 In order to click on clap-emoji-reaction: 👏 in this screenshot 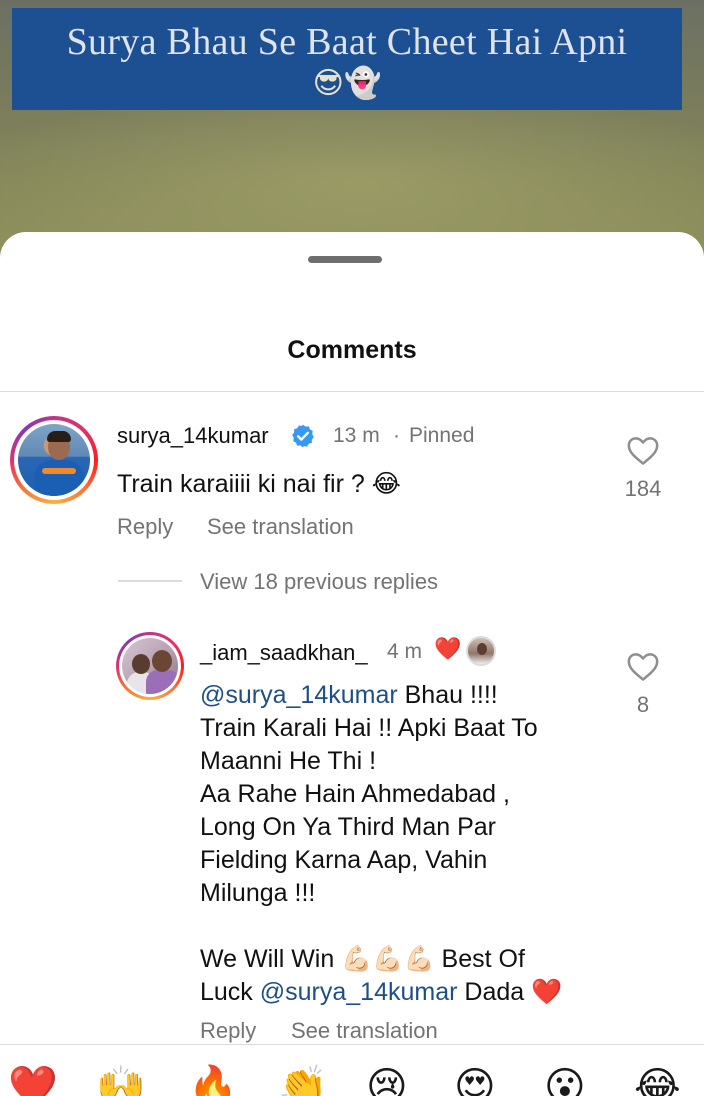, I will do `click(303, 1080)`.